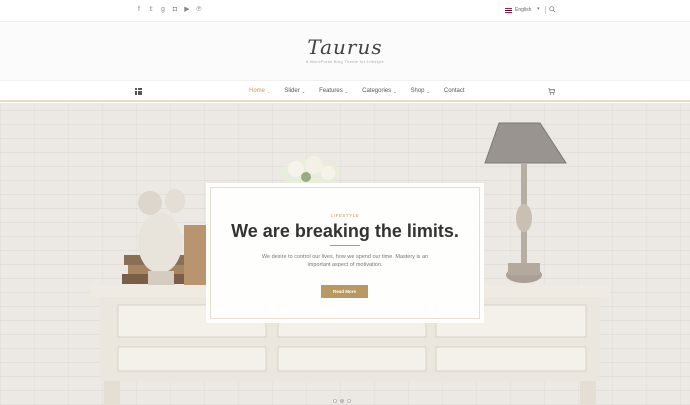  I want to click on twitter-icon: 𝕥, so click(151, 10).